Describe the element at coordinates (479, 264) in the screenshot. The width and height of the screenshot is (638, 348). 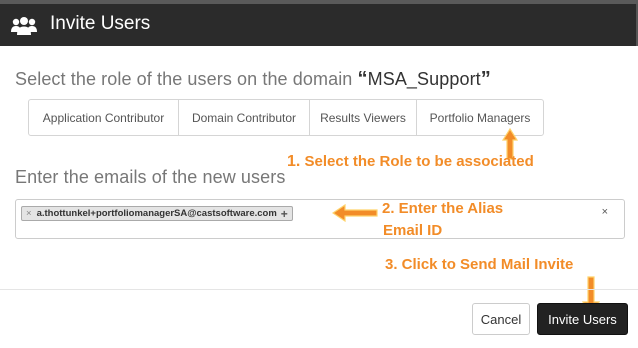
I see `annotation-step3: 3. Click to Send Mail Invite` at that location.